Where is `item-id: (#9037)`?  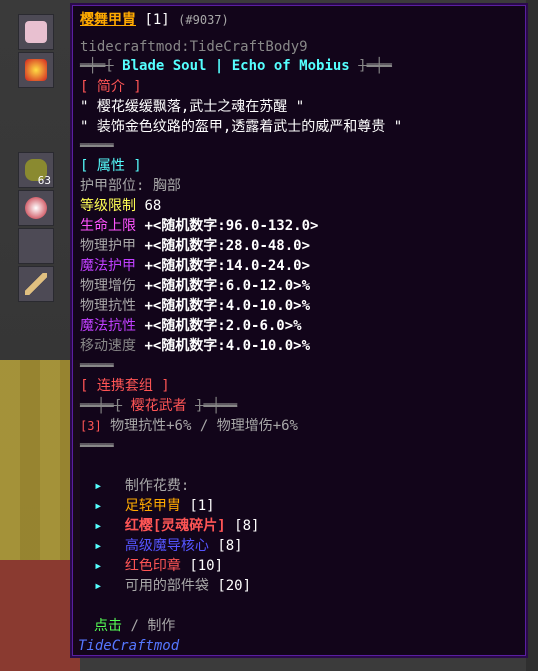
item-id: (#9037) is located at coordinates (203, 20).